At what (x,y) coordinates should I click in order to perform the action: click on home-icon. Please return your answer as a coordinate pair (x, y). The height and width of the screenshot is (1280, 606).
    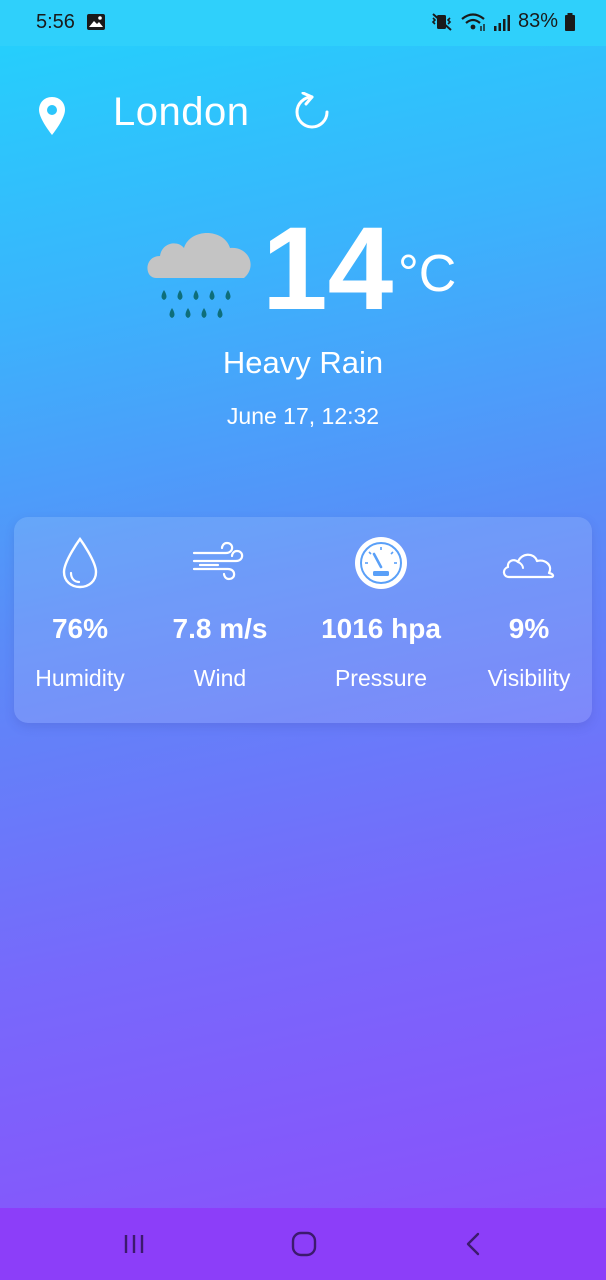
    Looking at the image, I should click on (304, 1244).